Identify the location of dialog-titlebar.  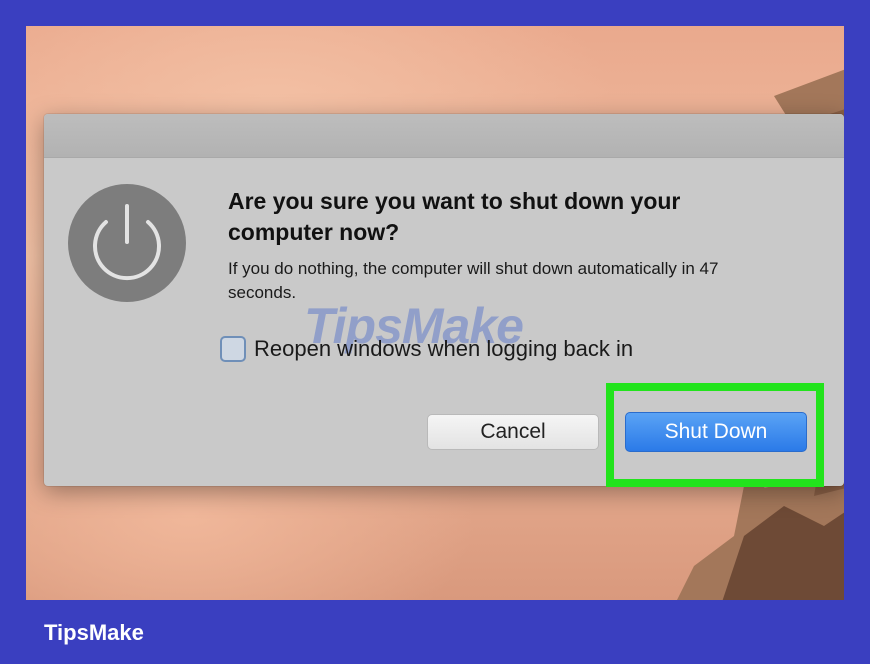
(444, 136).